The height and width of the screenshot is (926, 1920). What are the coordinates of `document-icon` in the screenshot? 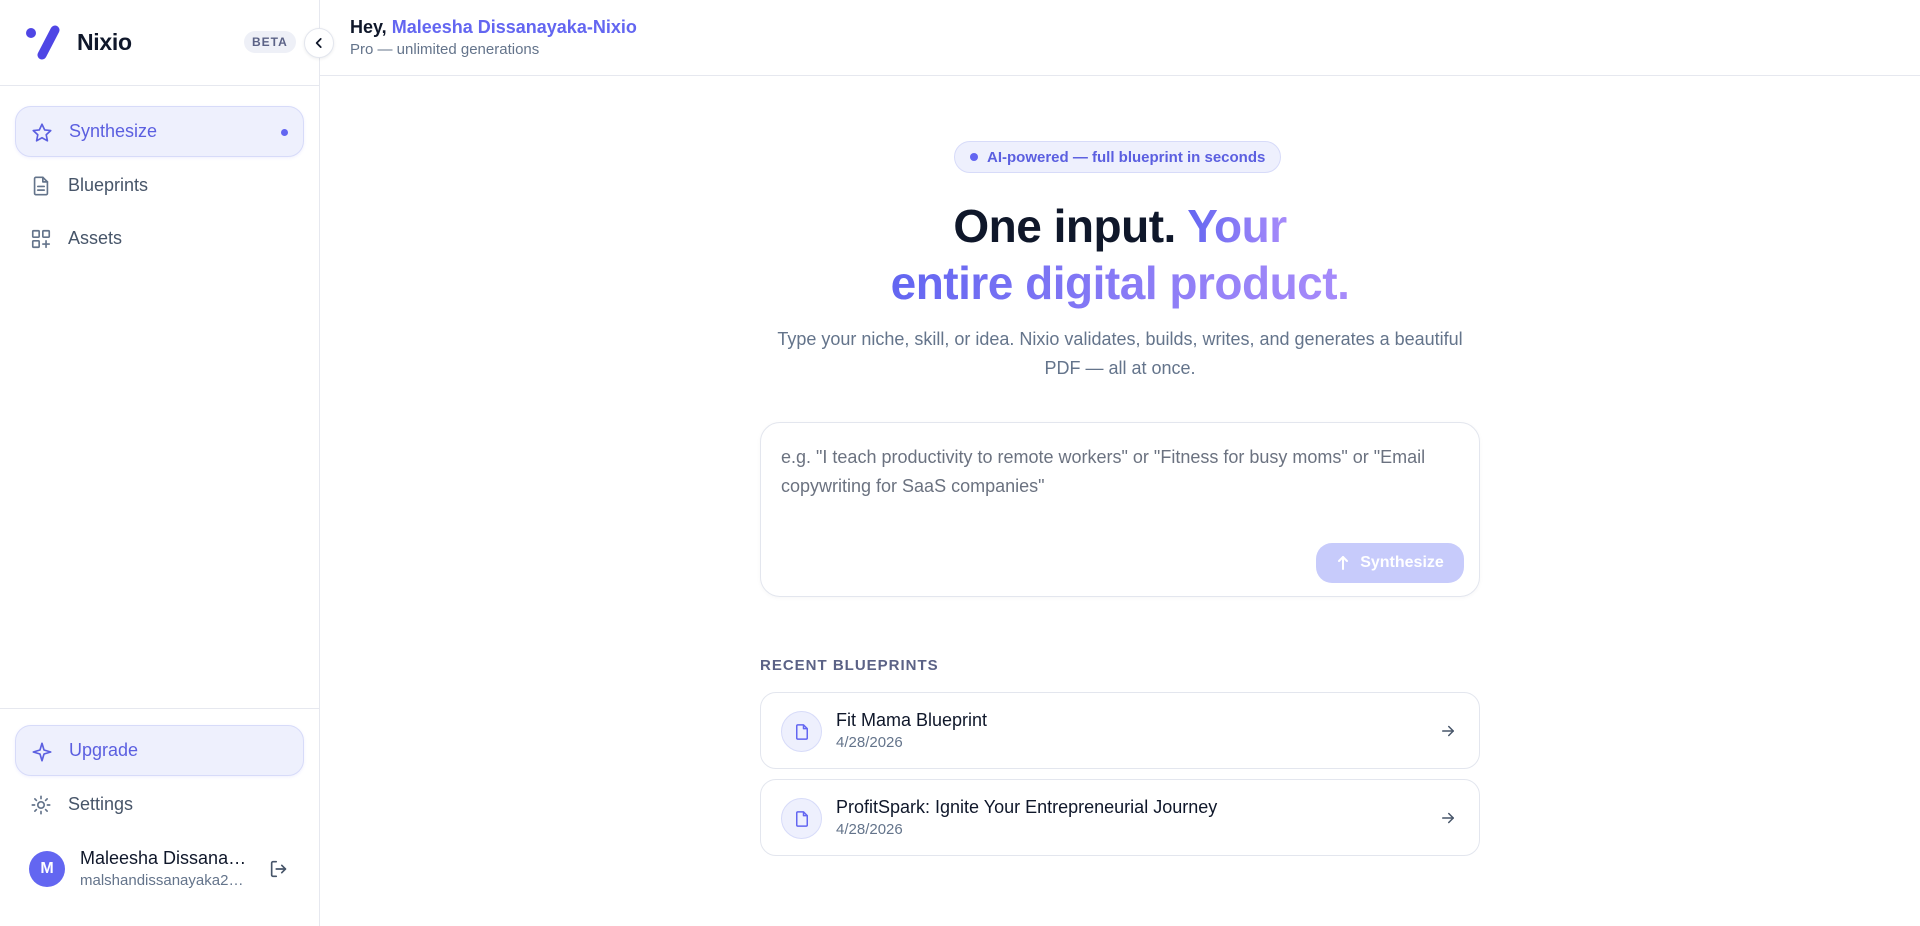 It's located at (41, 186).